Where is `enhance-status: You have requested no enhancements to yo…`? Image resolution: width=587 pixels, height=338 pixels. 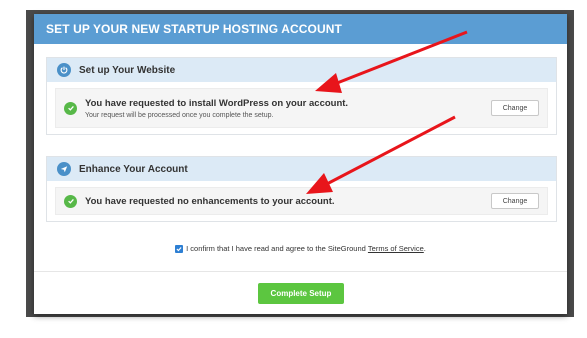
enhance-status: You have requested no enhancements to yo… is located at coordinates (301, 201).